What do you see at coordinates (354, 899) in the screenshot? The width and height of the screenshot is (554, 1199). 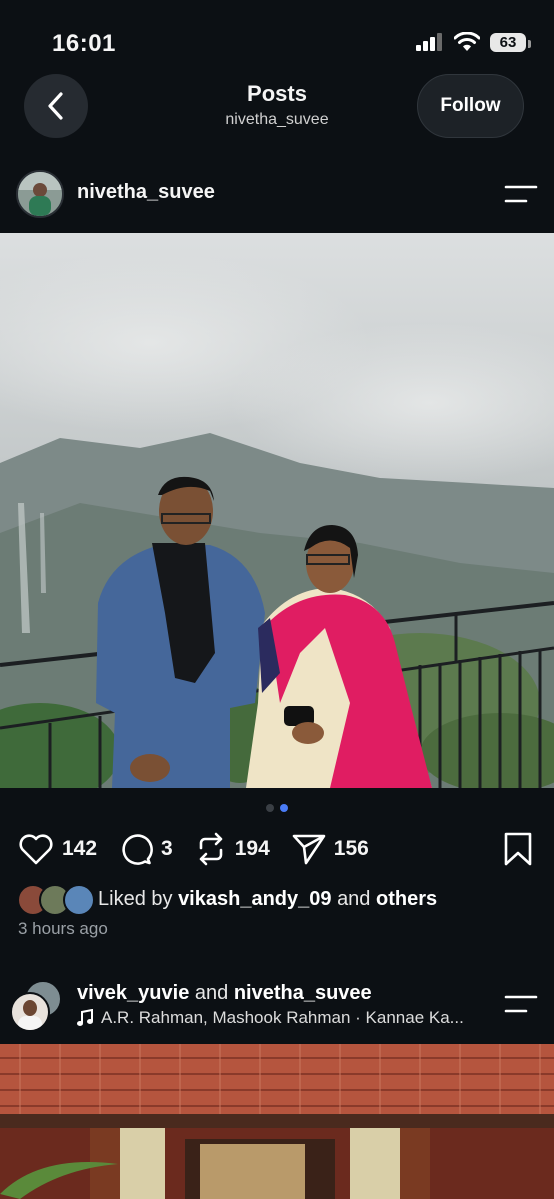 I see `liked-by-and: and` at bounding box center [354, 899].